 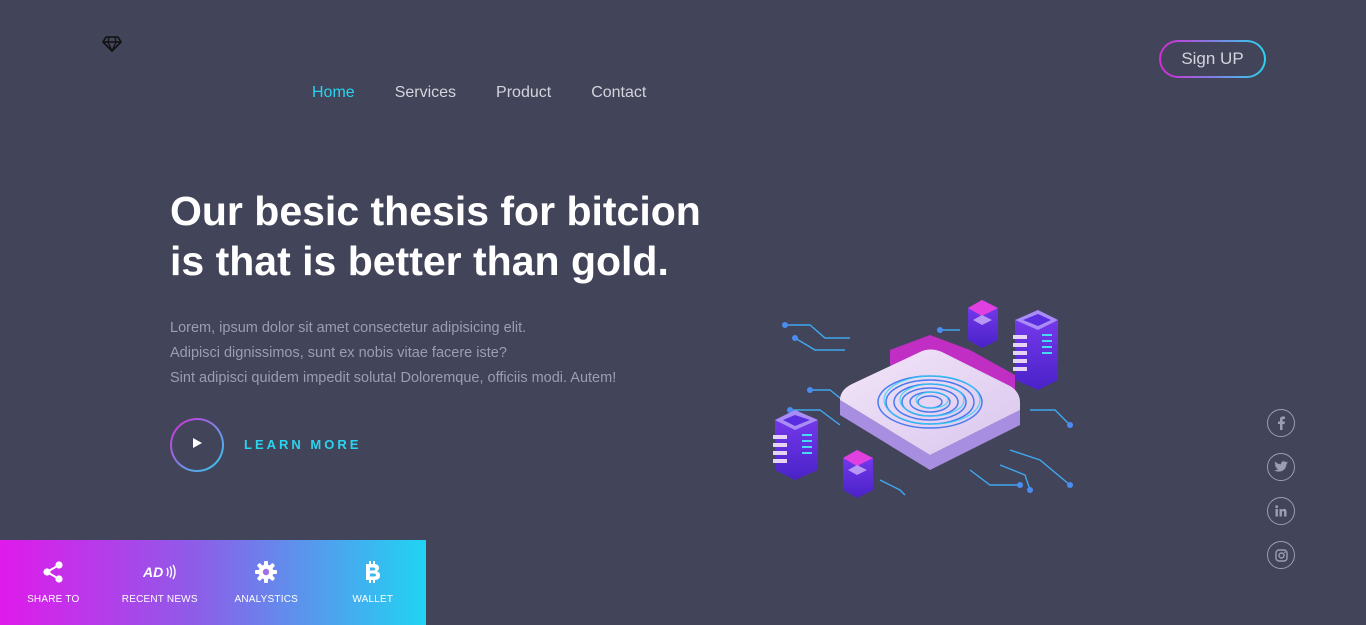 What do you see at coordinates (1281, 511) in the screenshot?
I see `linkedin-icon` at bounding box center [1281, 511].